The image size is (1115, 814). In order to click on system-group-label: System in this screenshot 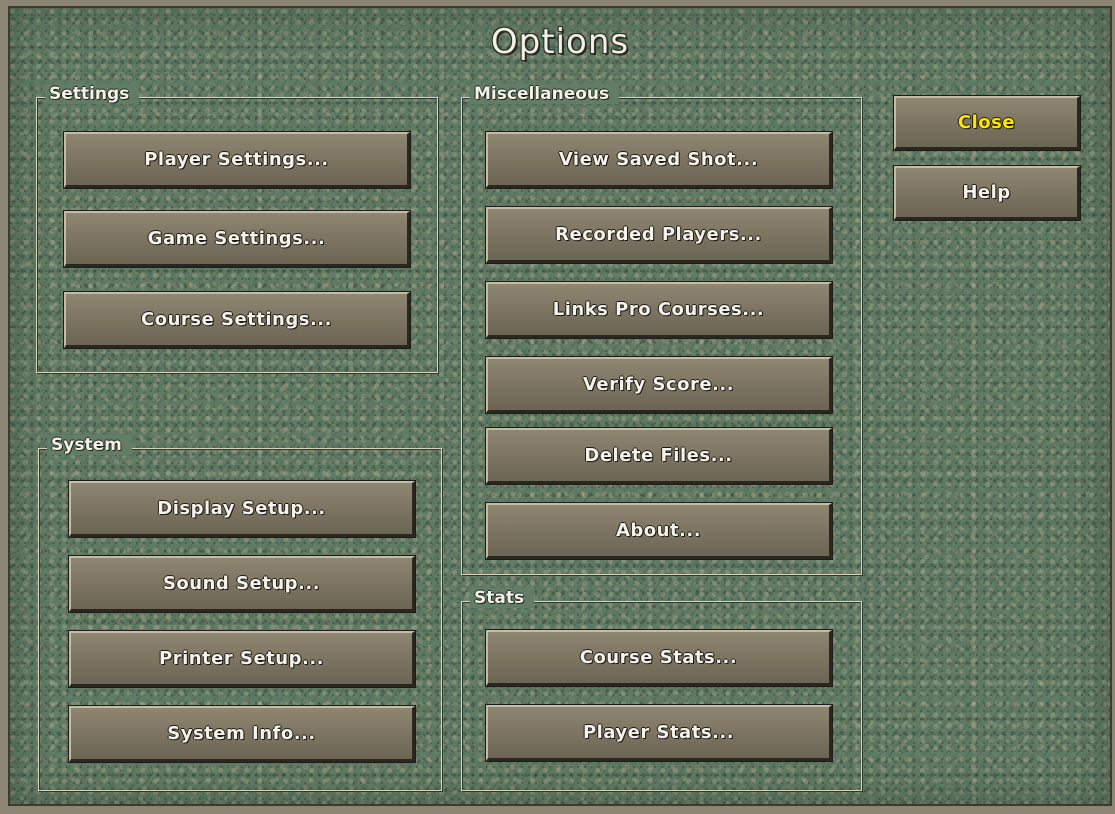, I will do `click(89, 445)`.